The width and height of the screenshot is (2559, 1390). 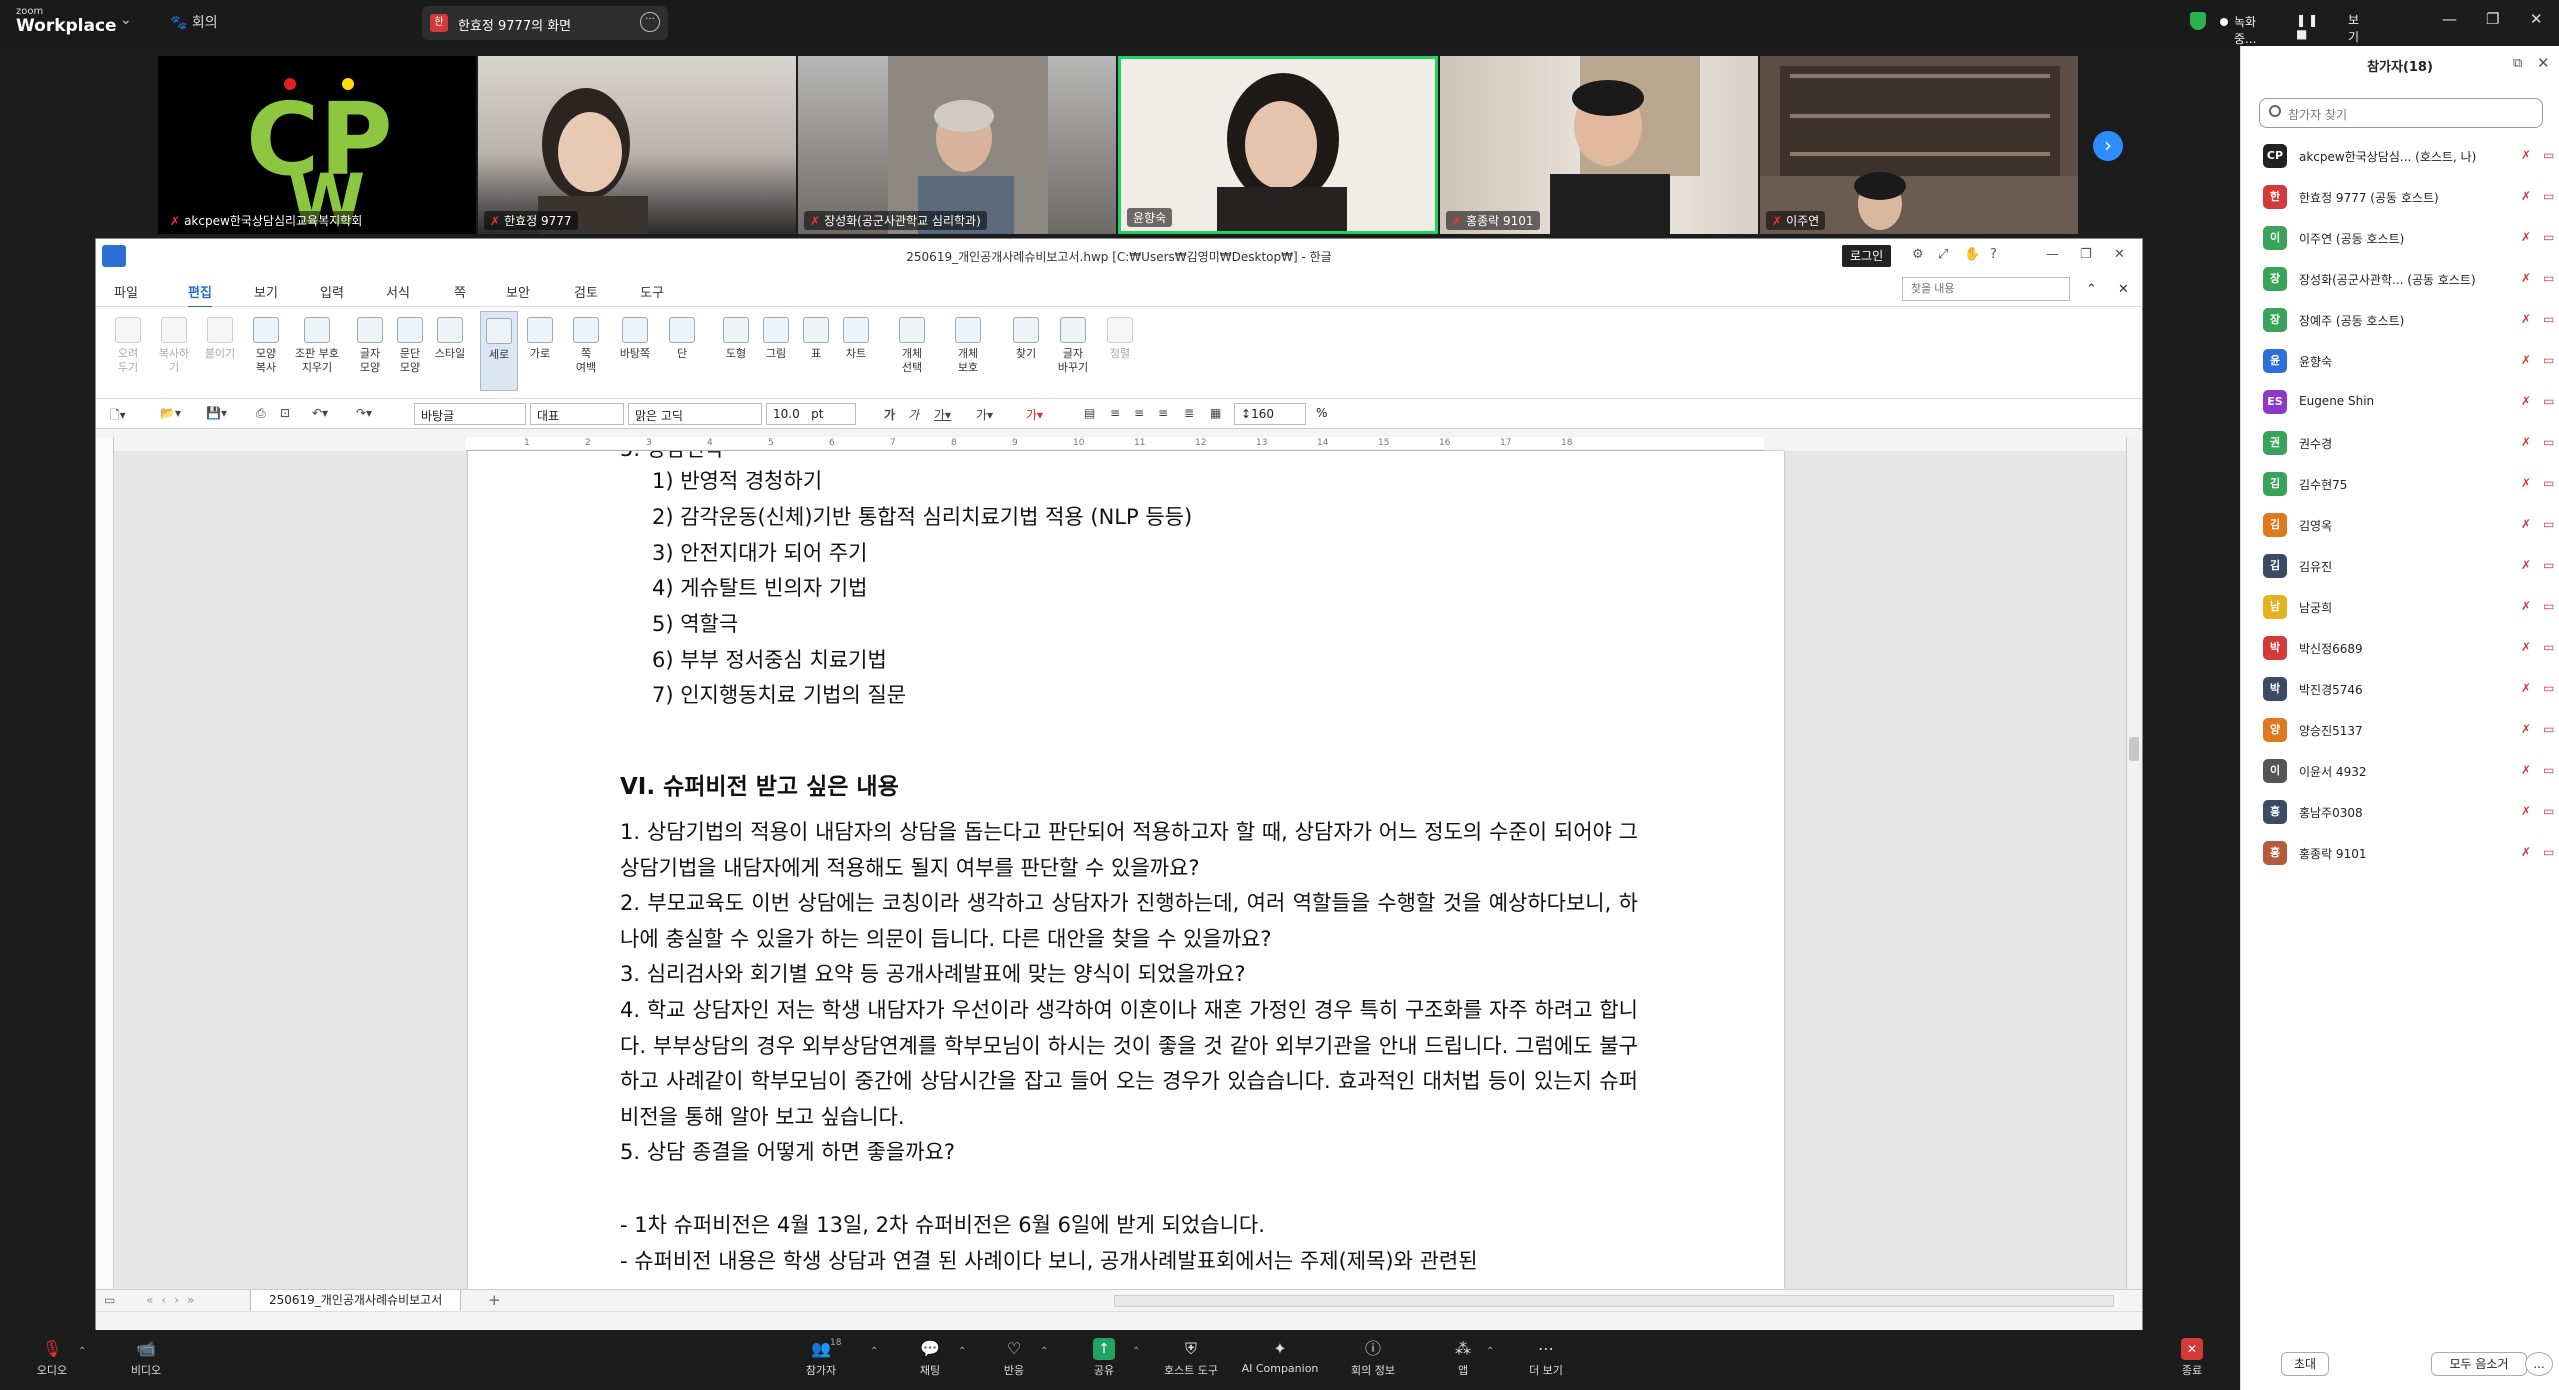 What do you see at coordinates (2406, 689) in the screenshot?
I see `participant-row: 박 박진경5746 ✗ ▭` at bounding box center [2406, 689].